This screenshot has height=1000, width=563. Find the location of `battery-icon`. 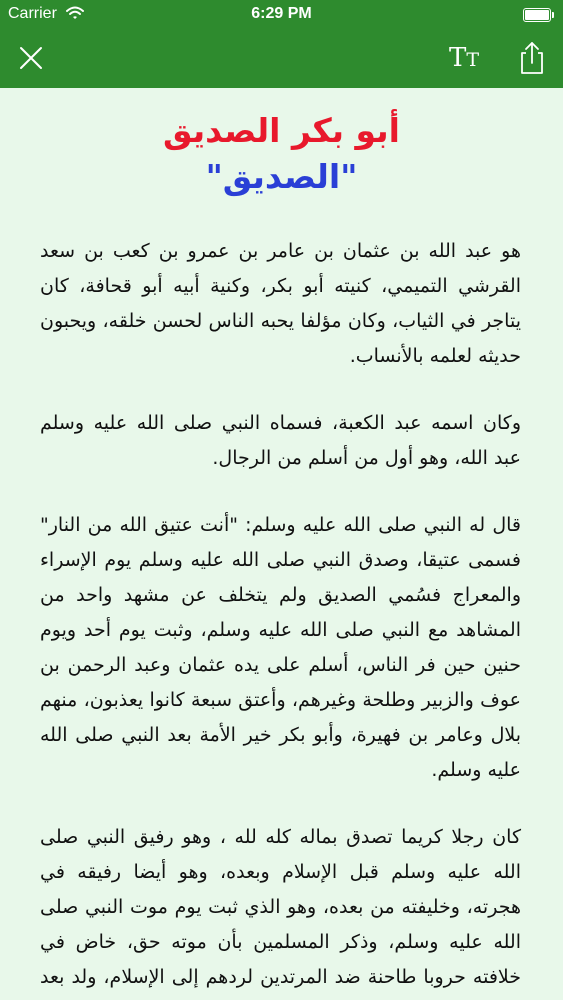

battery-icon is located at coordinates (538, 15).